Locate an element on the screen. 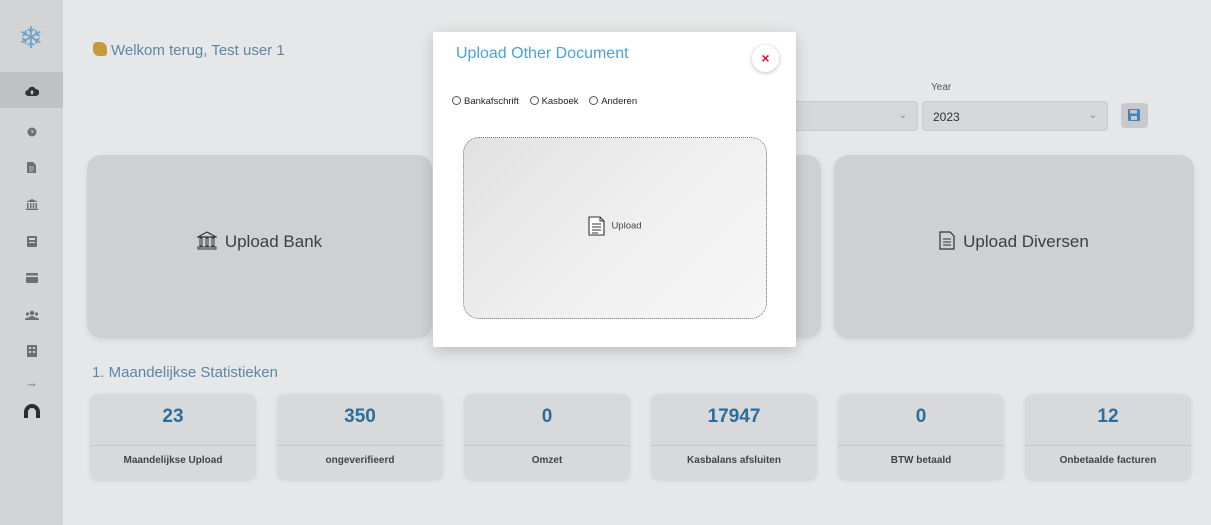 The height and width of the screenshot is (525, 1211). radio-label: Kasboek is located at coordinates (560, 101).